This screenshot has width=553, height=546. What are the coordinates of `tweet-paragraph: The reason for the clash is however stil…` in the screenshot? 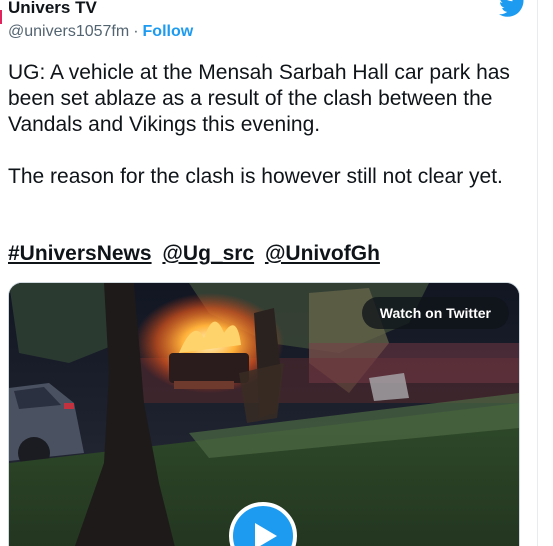 It's located at (255, 176).